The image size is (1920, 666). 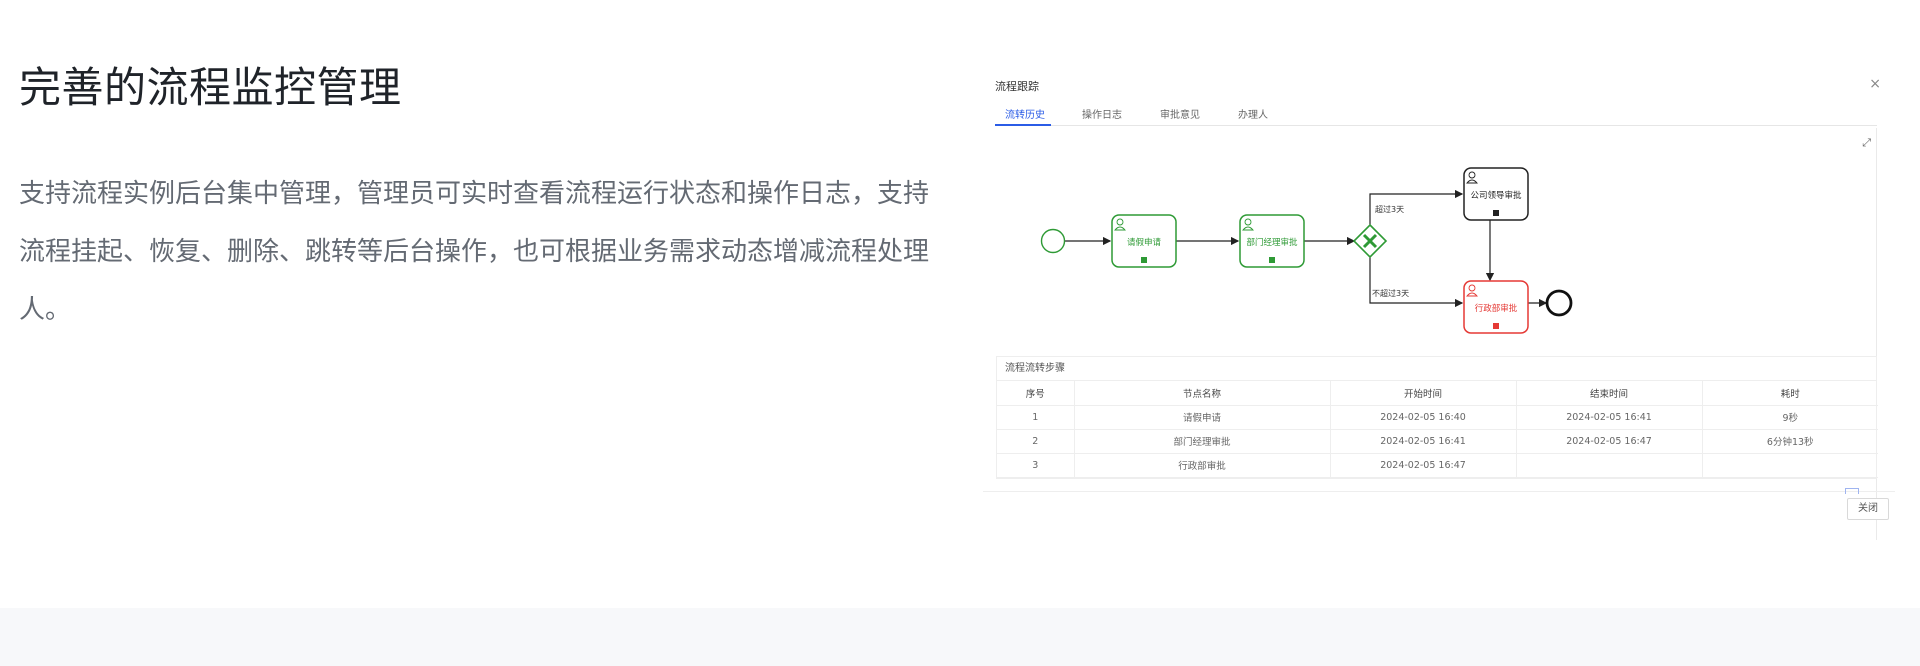 What do you see at coordinates (1036, 441) in the screenshot?
I see `cell-index: 2` at bounding box center [1036, 441].